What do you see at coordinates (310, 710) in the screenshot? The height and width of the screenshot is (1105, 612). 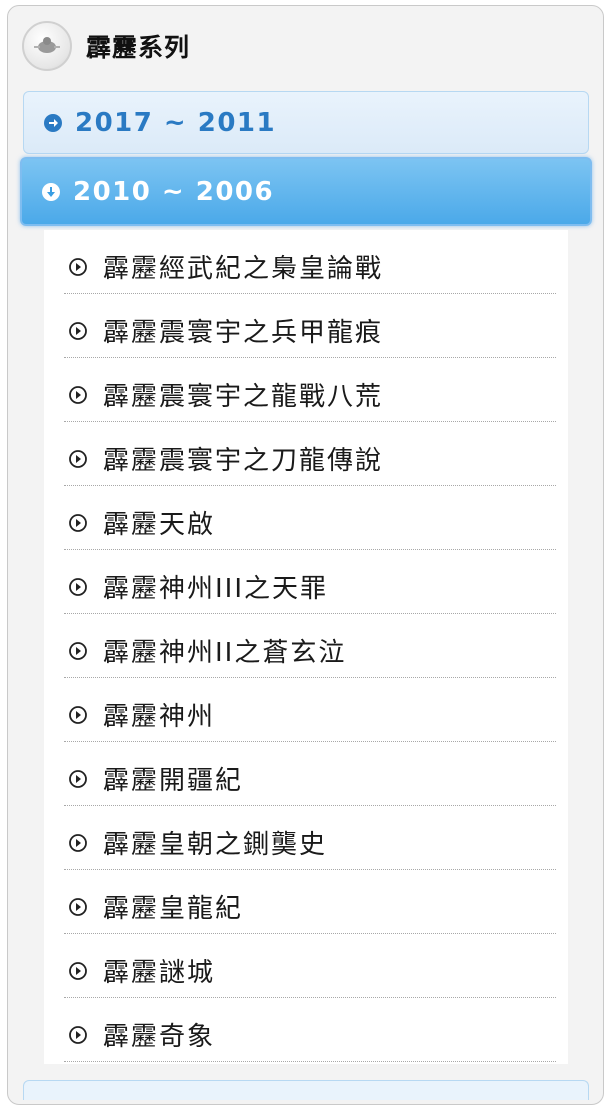 I see `list-item: 霹靂神州` at bounding box center [310, 710].